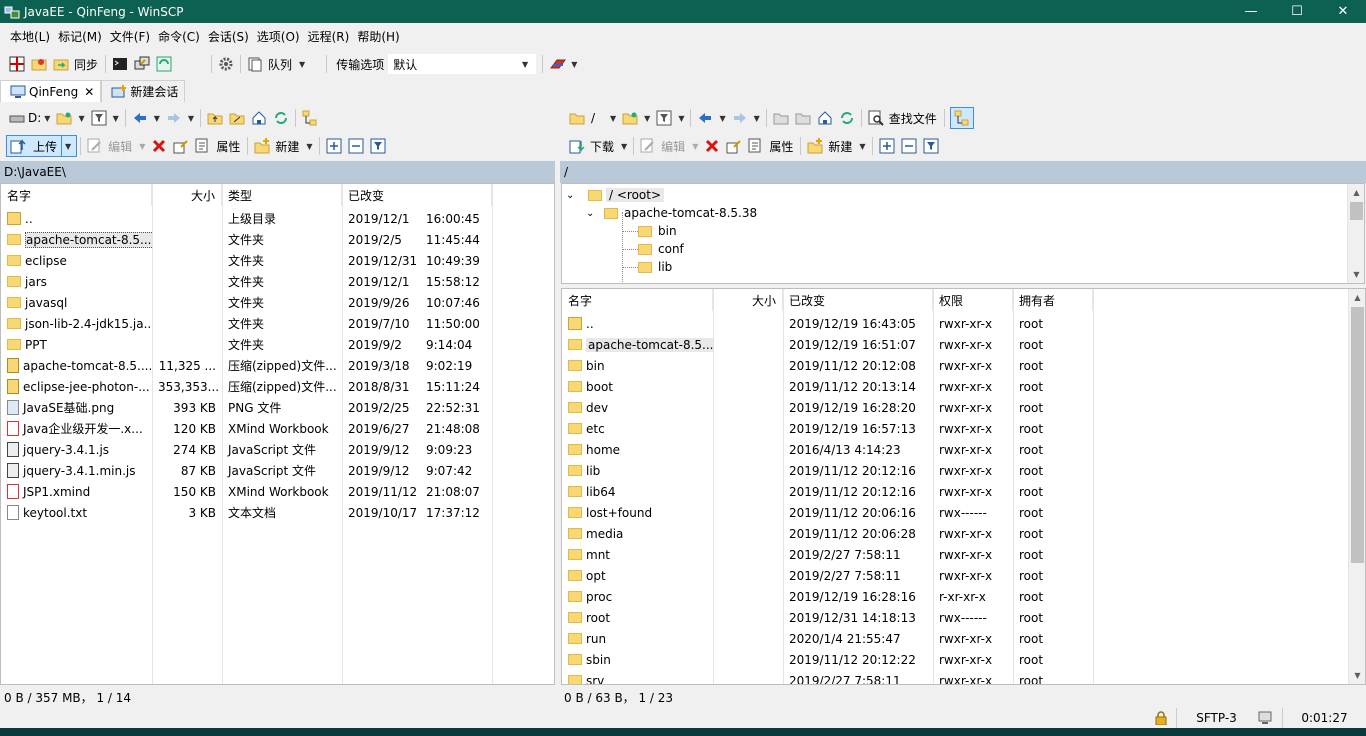 The image size is (1366, 736). Describe the element at coordinates (61, 64) in the screenshot. I see `sync-icon` at that location.